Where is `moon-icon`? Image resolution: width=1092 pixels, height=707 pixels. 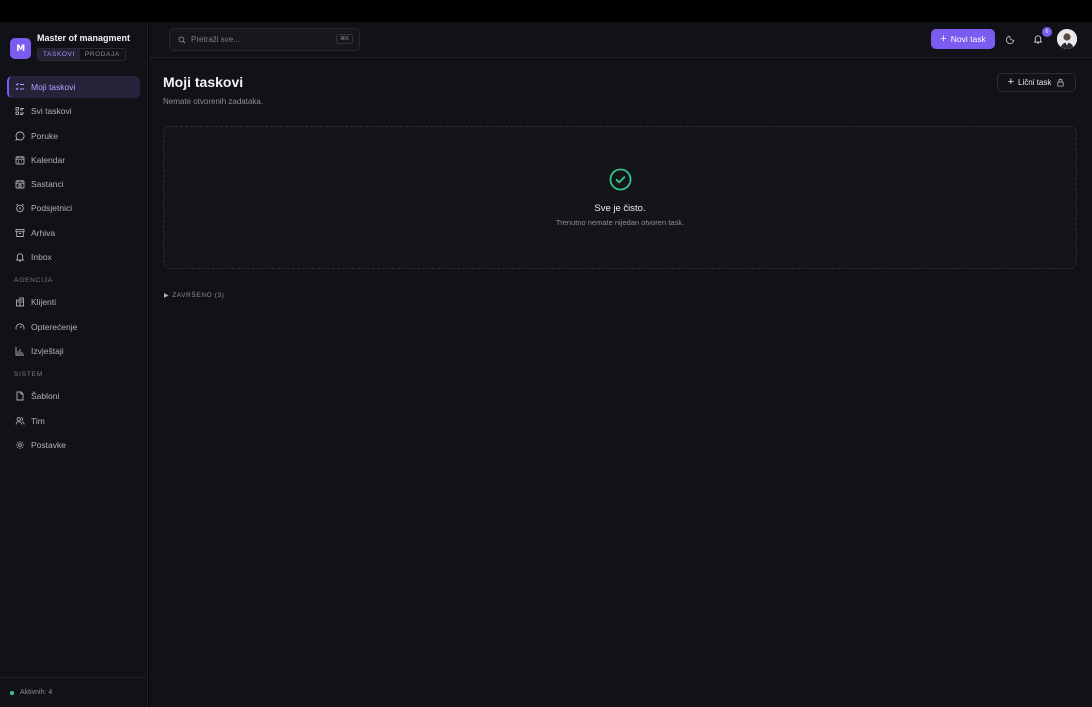 moon-icon is located at coordinates (1011, 39).